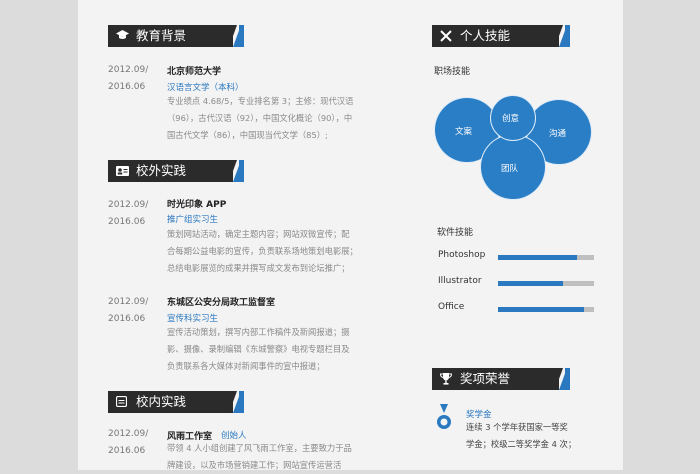 Image resolution: width=700 pixels, height=474 pixels. Describe the element at coordinates (128, 442) in the screenshot. I see `campus-item-date: 2012.09/2016.06` at that location.